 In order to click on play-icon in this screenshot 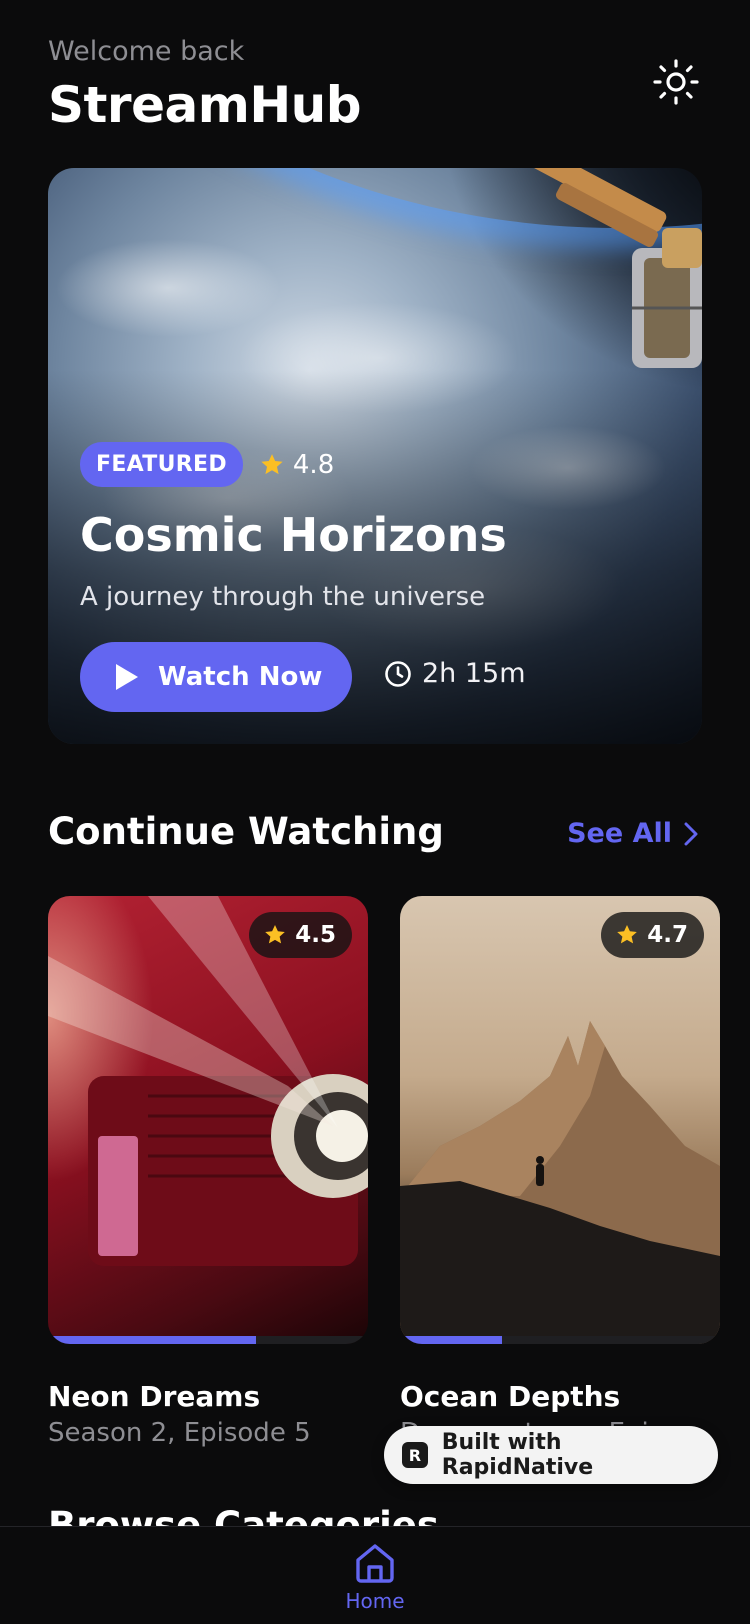, I will do `click(127, 677)`.